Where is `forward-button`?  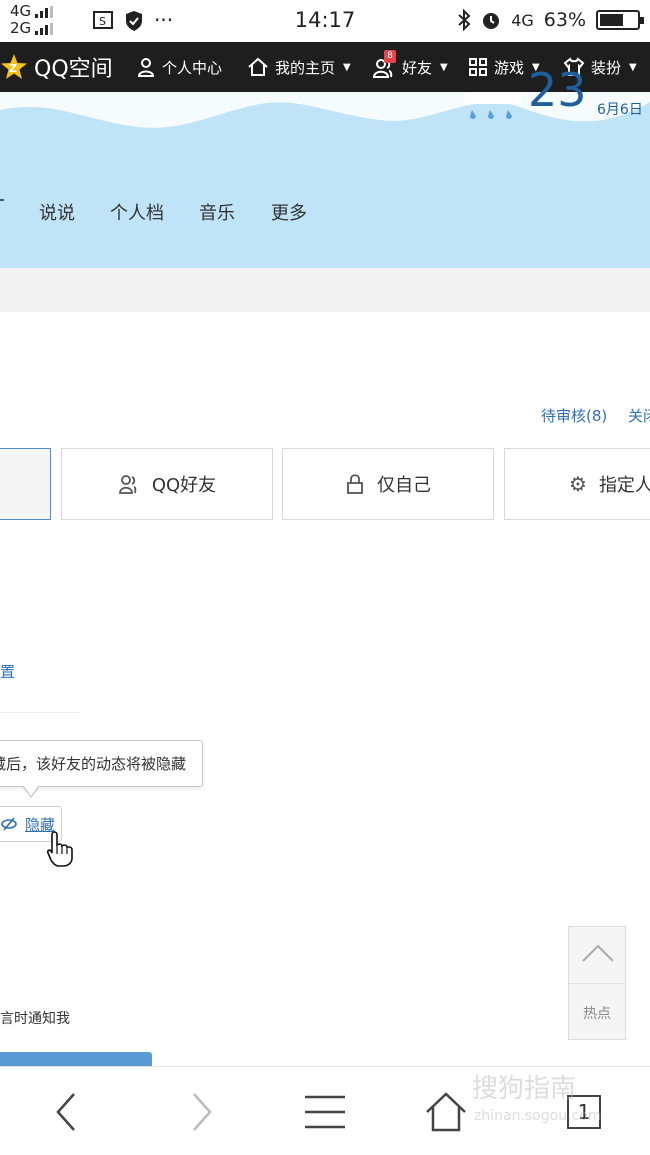
forward-button is located at coordinates (202, 1112).